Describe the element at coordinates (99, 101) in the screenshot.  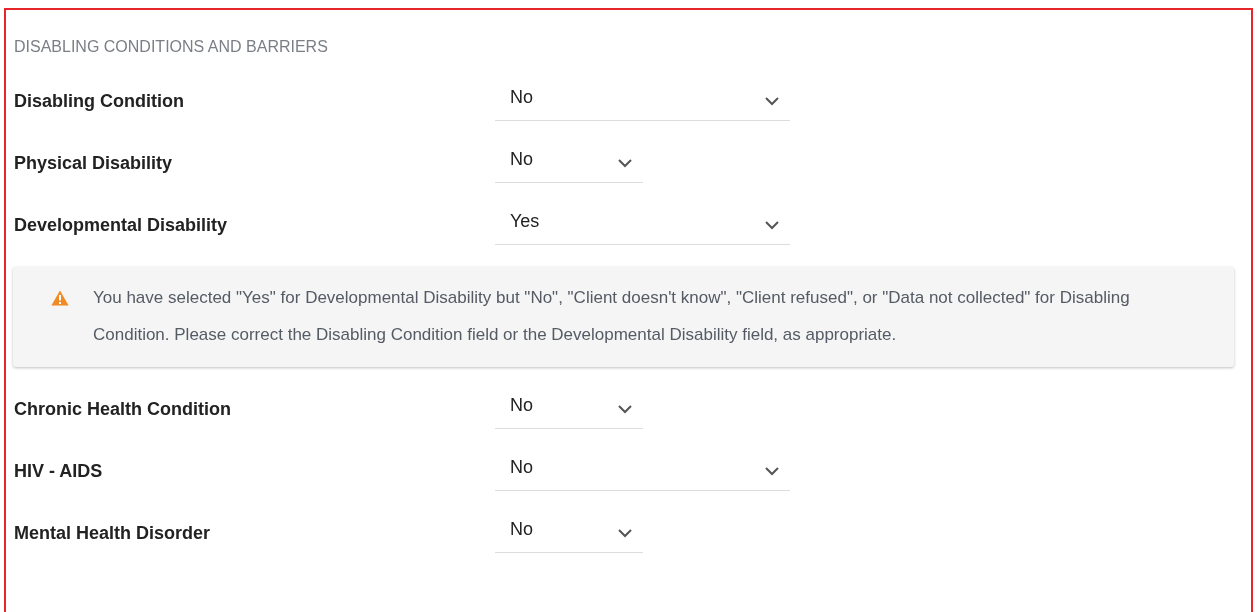
I see `field-label: Disabling Condition` at that location.